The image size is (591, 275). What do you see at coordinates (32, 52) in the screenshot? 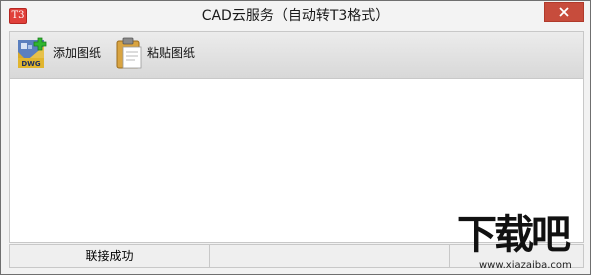
I see `dwg-file-icon: DWG` at bounding box center [32, 52].